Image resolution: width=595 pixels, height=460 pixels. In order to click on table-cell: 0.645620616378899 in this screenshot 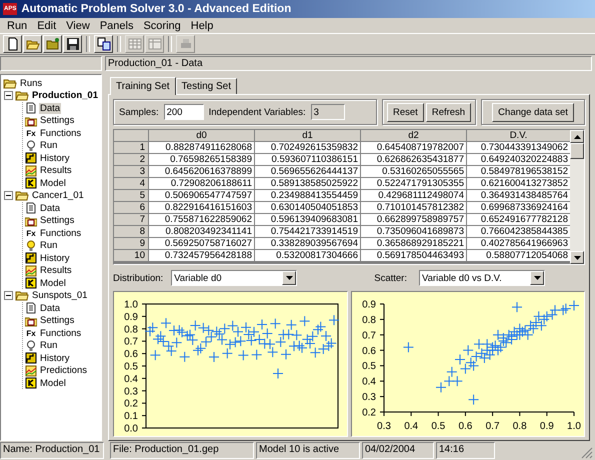, I will do `click(201, 171)`.